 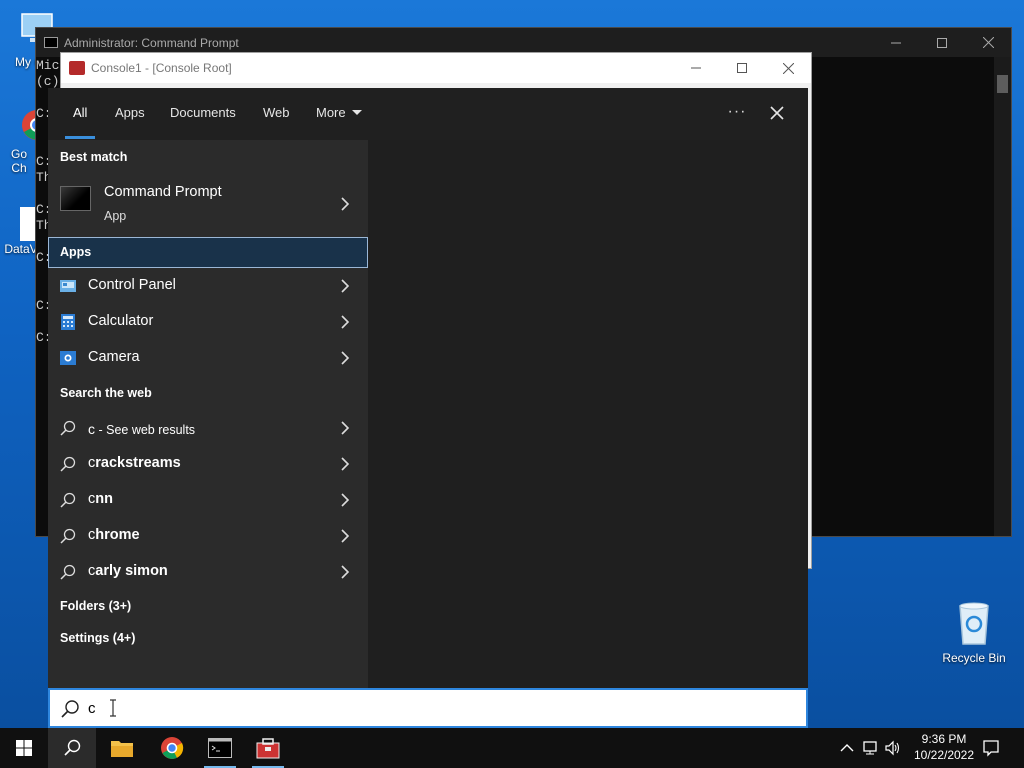 I want to click on result-camera: Camera, so click(x=208, y=358).